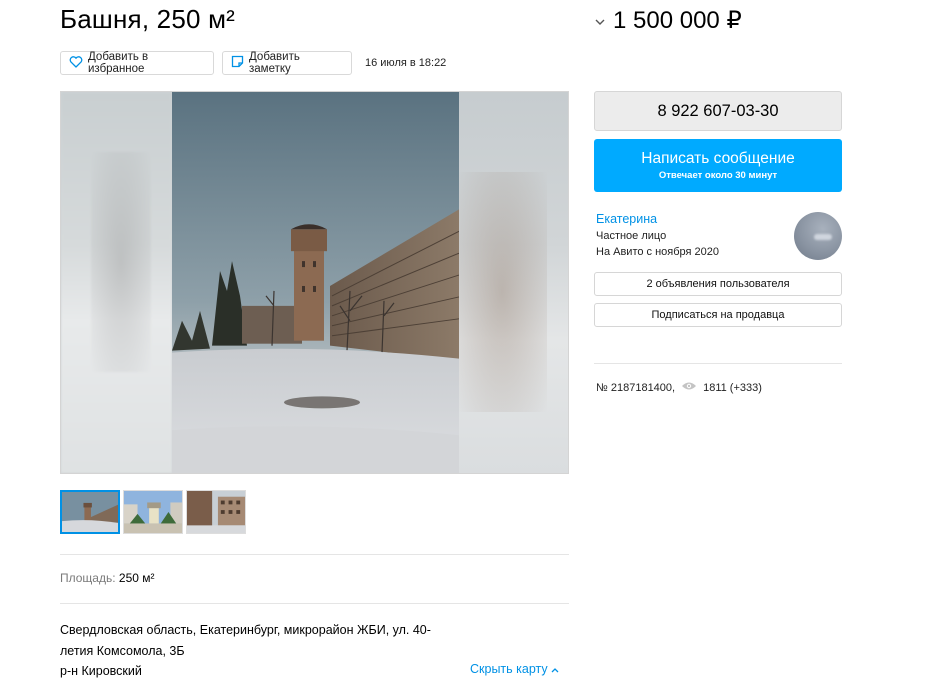 Image resolution: width=936 pixels, height=685 pixels. I want to click on sidebar-divider, so click(718, 363).